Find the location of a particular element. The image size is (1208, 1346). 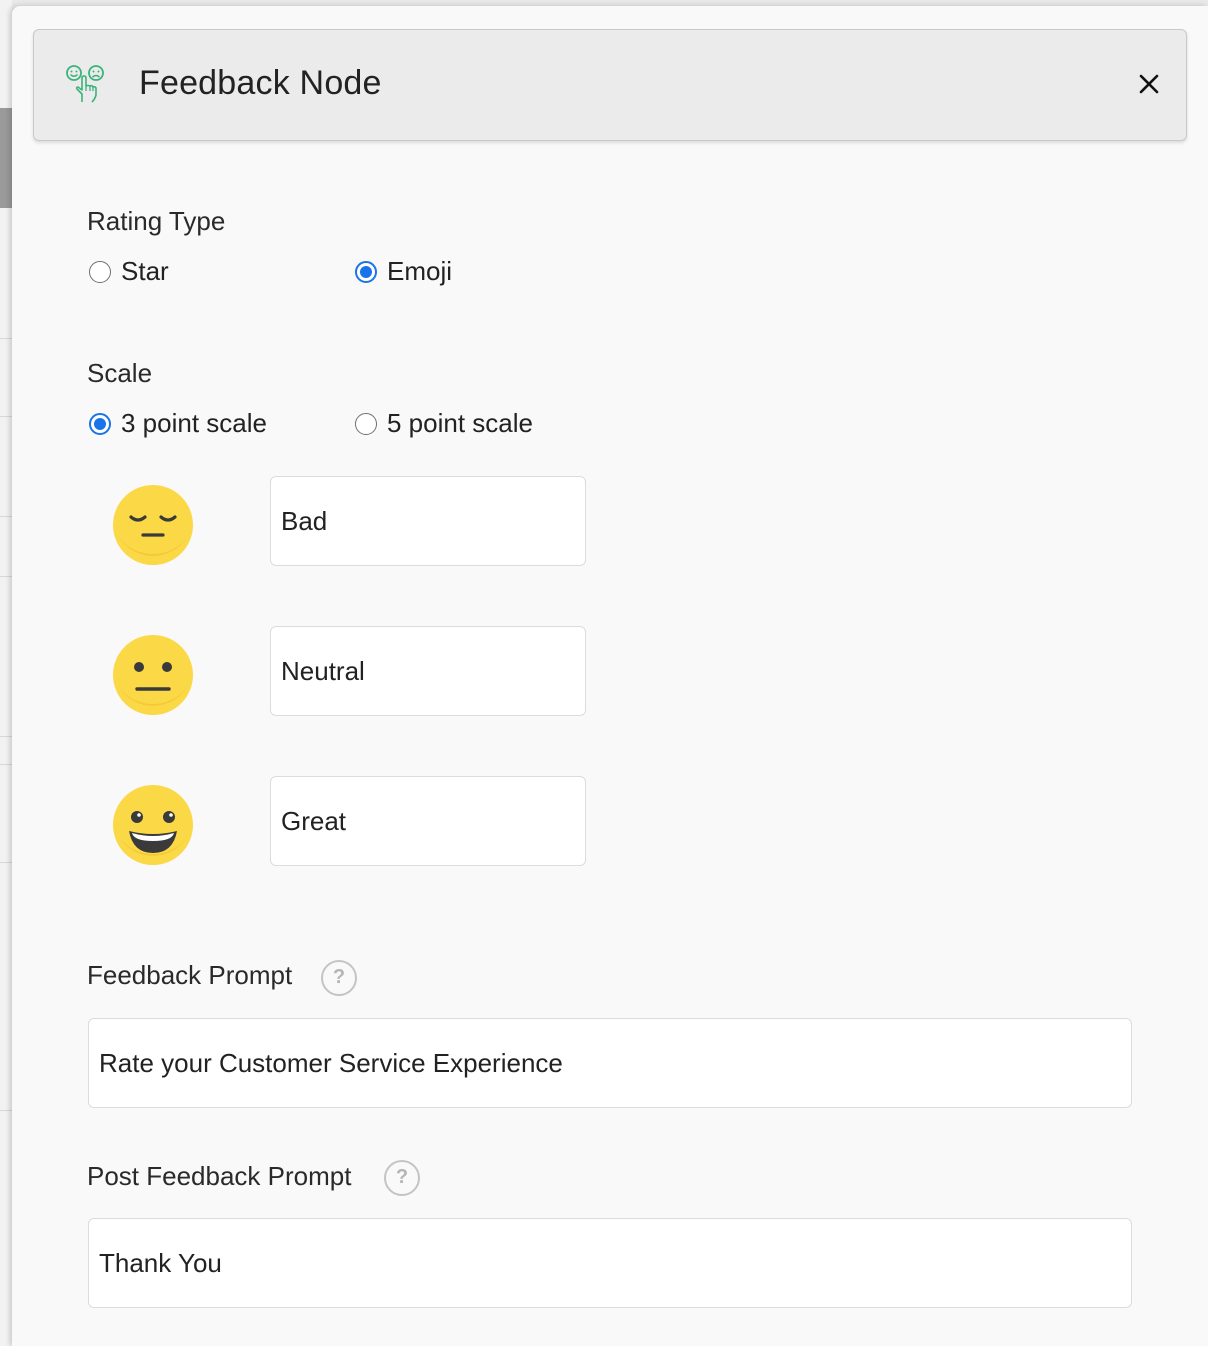

feedback-node-icon is located at coordinates (85, 84).